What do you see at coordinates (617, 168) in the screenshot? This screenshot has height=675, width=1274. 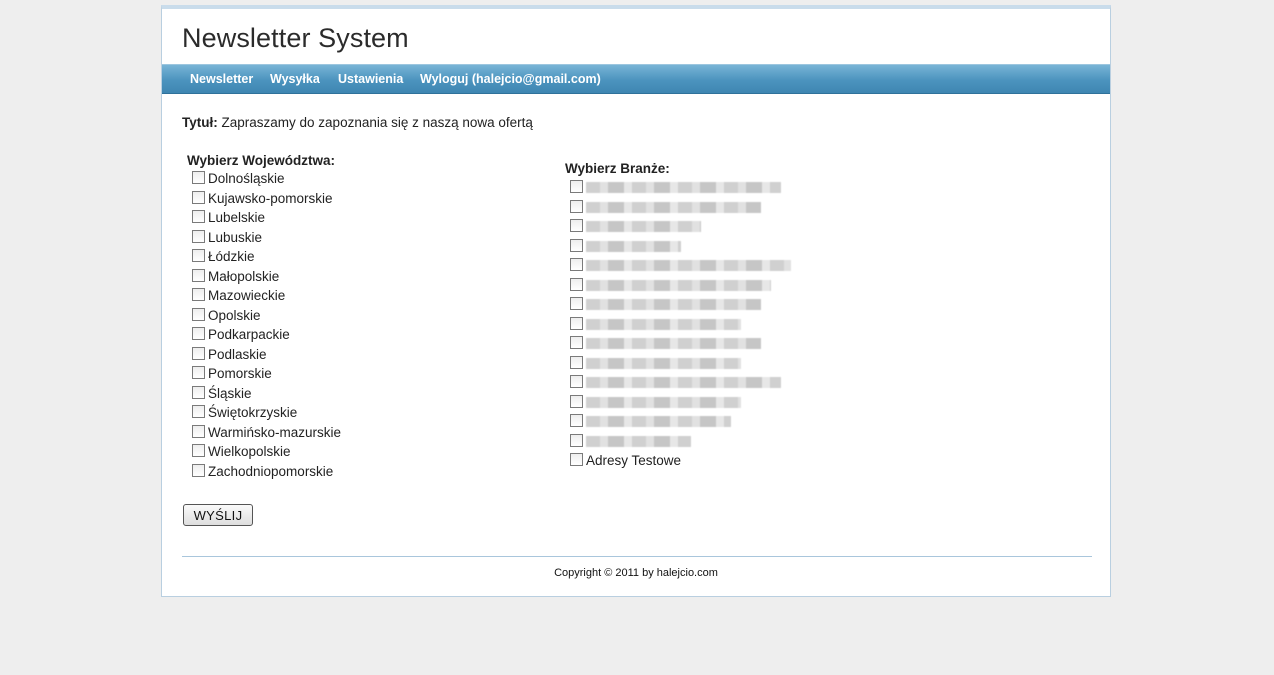 I see `industries-heading: Wybierz Branże:` at bounding box center [617, 168].